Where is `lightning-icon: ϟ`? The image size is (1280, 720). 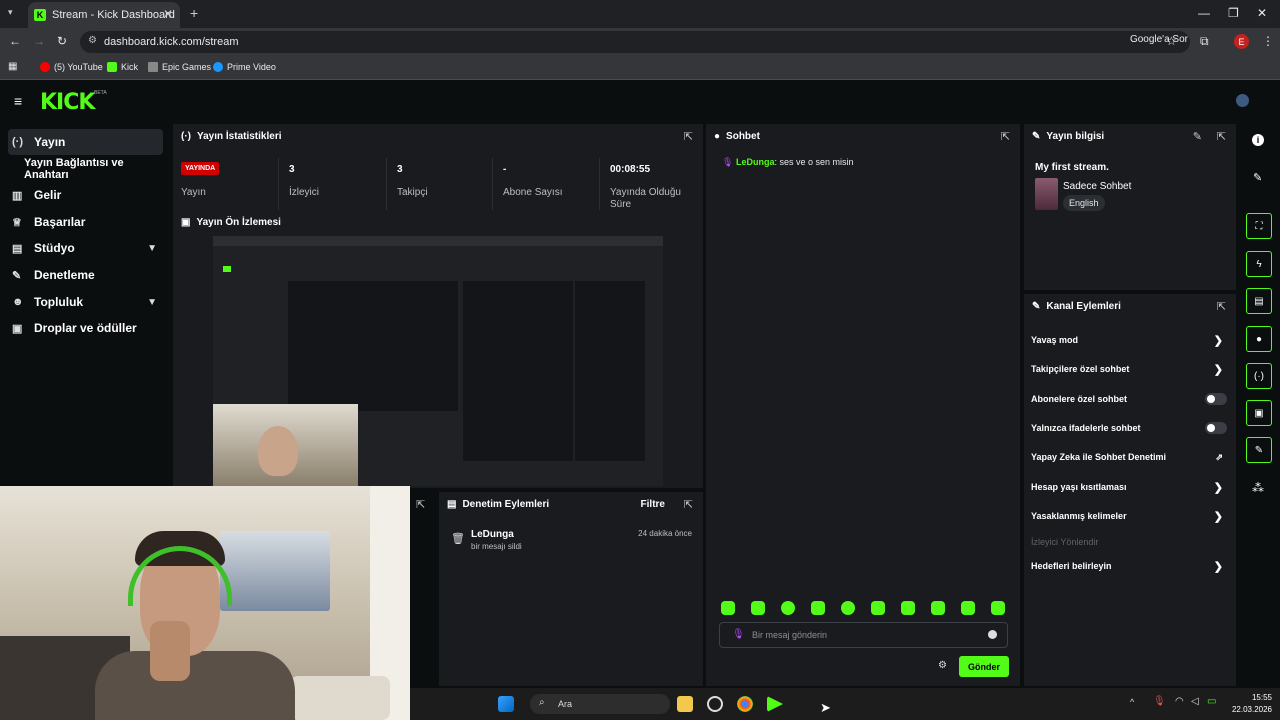
lightning-icon: ϟ is located at coordinates (1259, 264).